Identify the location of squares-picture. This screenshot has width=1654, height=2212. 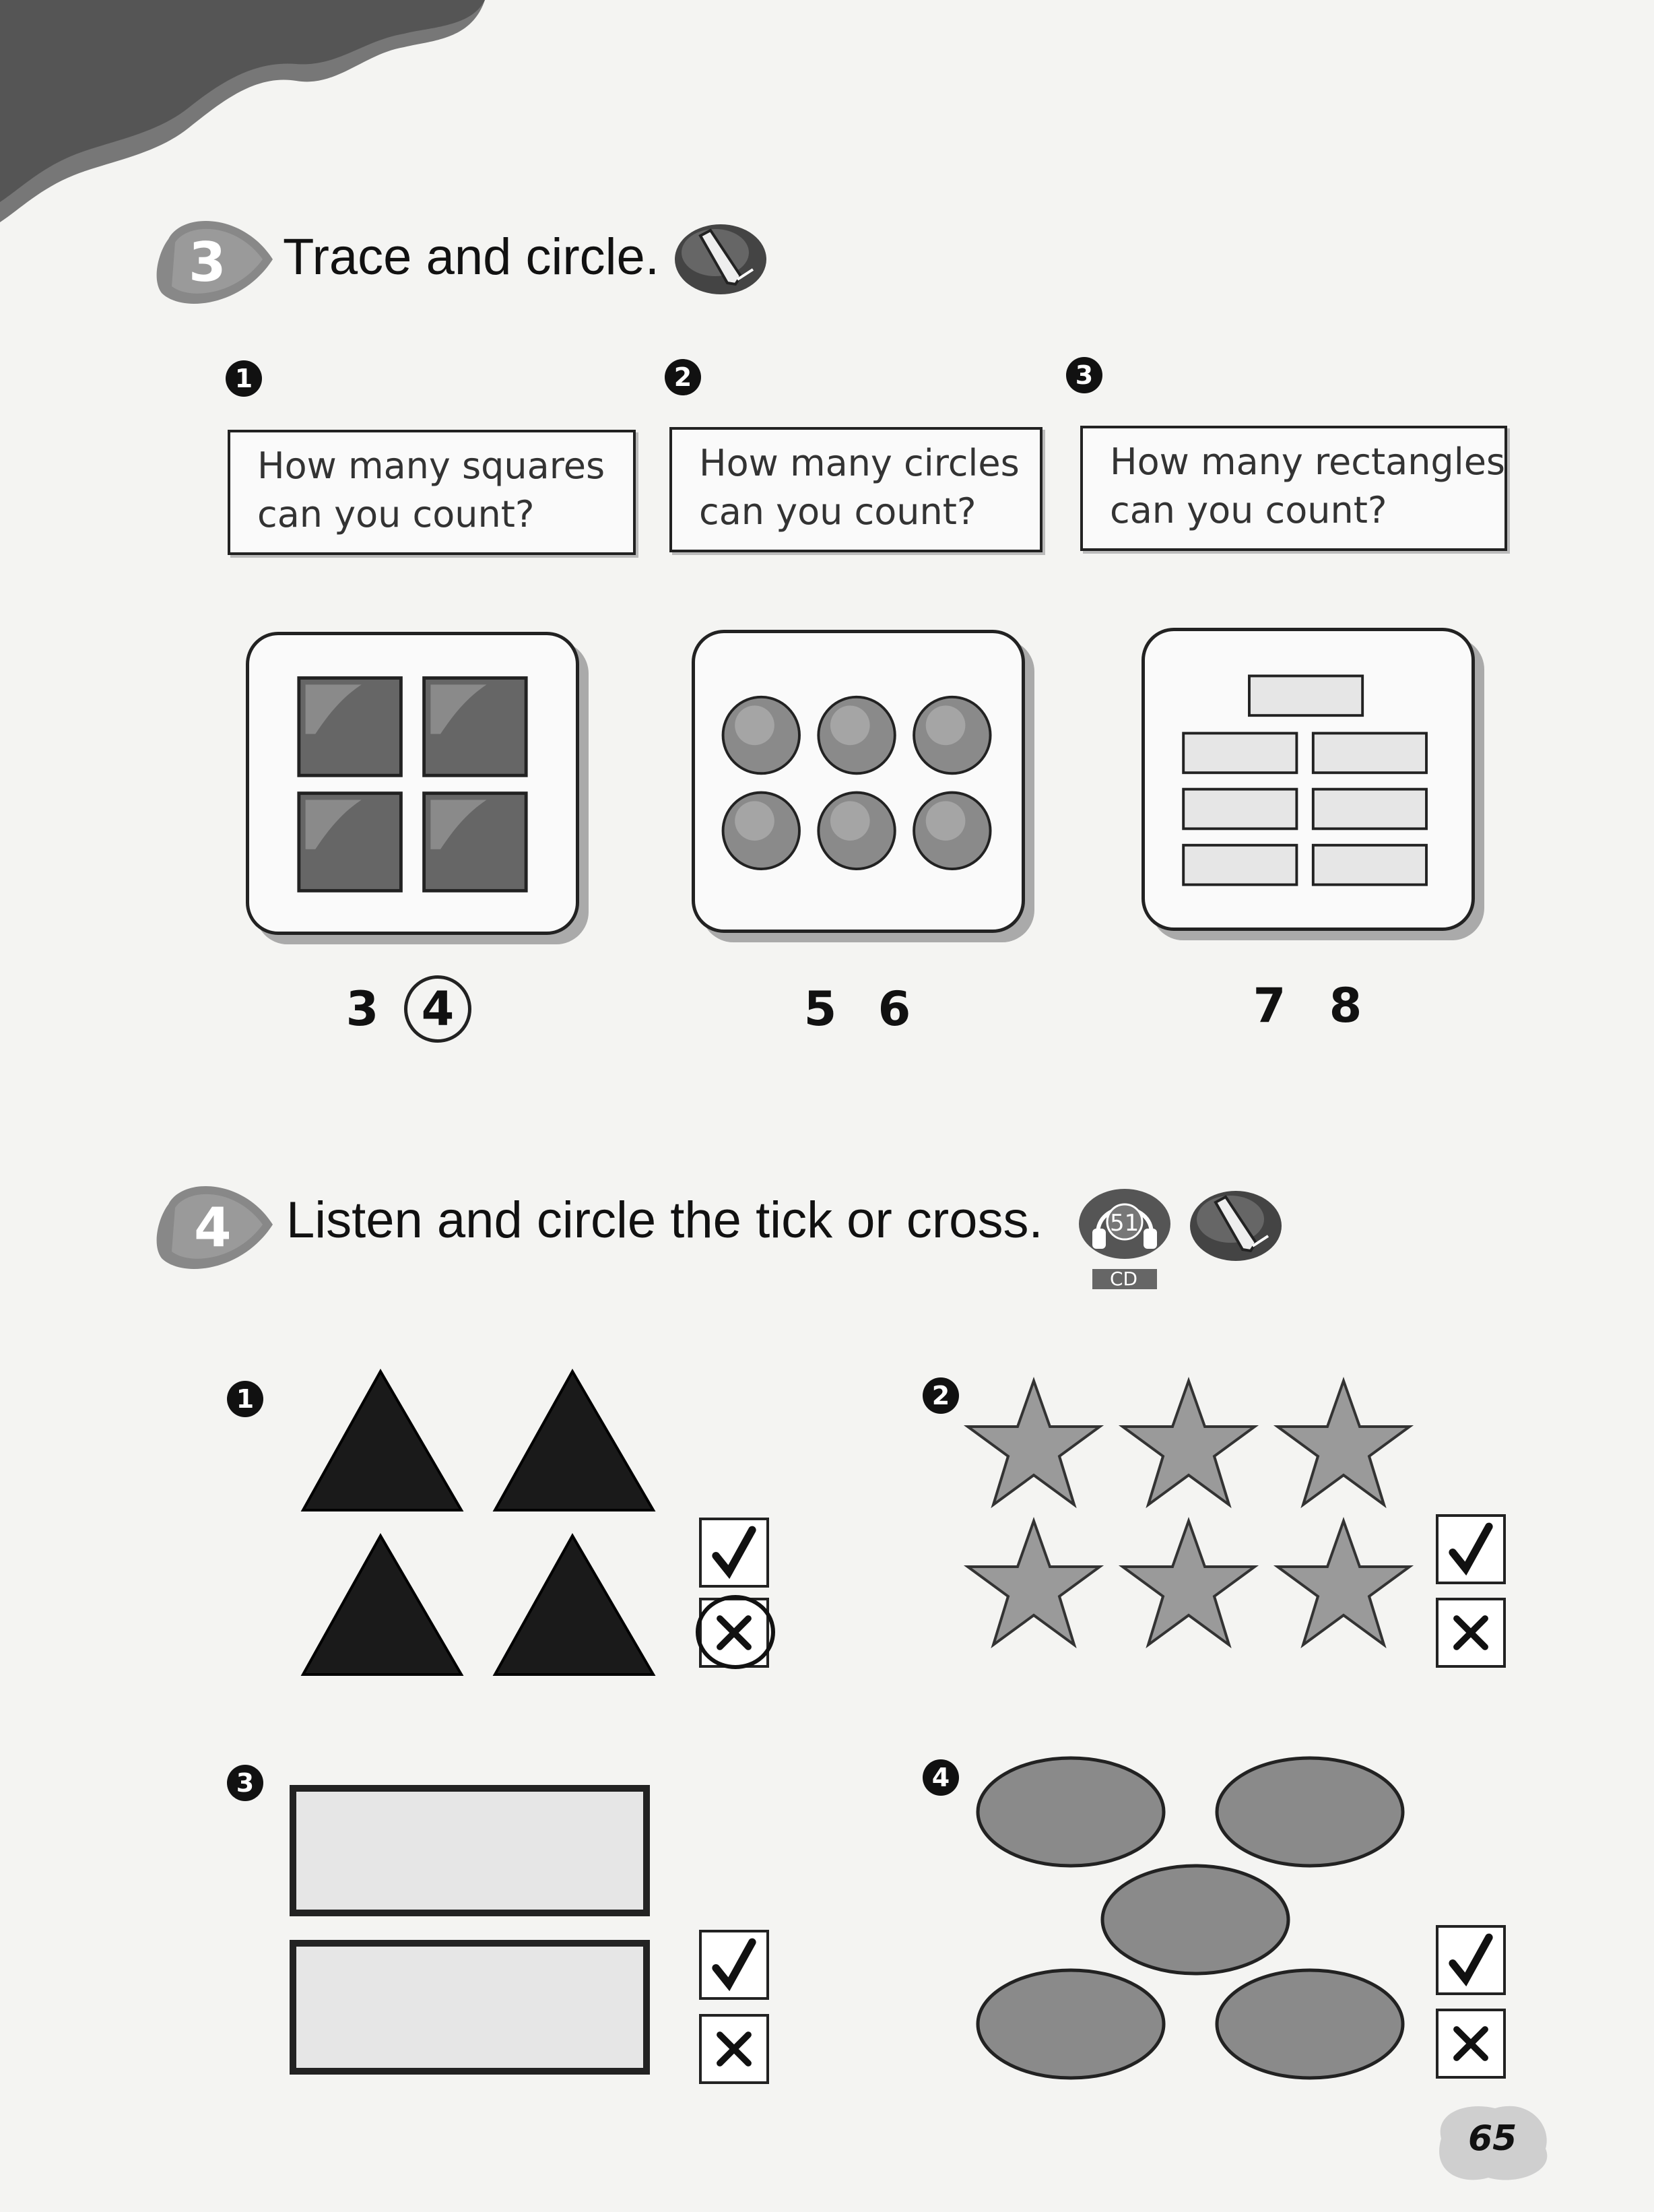
(412, 784).